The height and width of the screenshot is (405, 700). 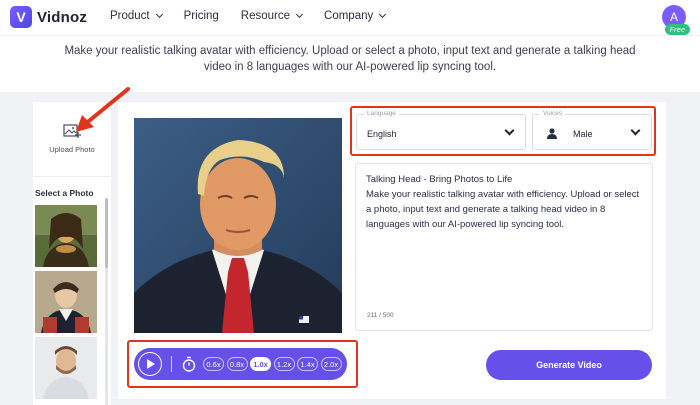 What do you see at coordinates (439, 179) in the screenshot?
I see `script-title: Talking Head - Bring Photos to Life` at bounding box center [439, 179].